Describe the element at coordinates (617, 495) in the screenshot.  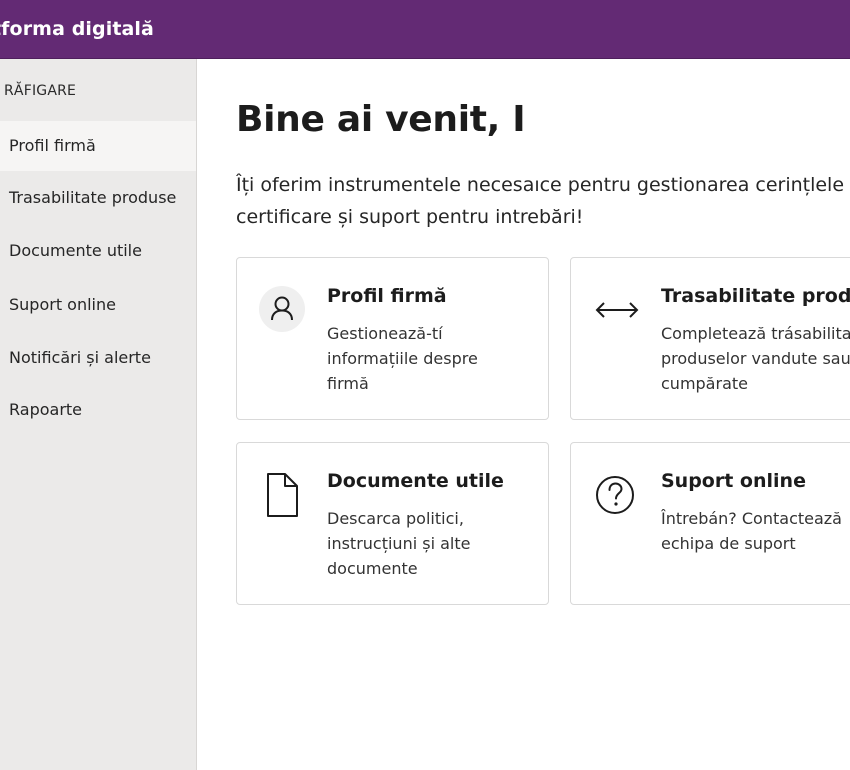
I see `help-circle-icon` at that location.